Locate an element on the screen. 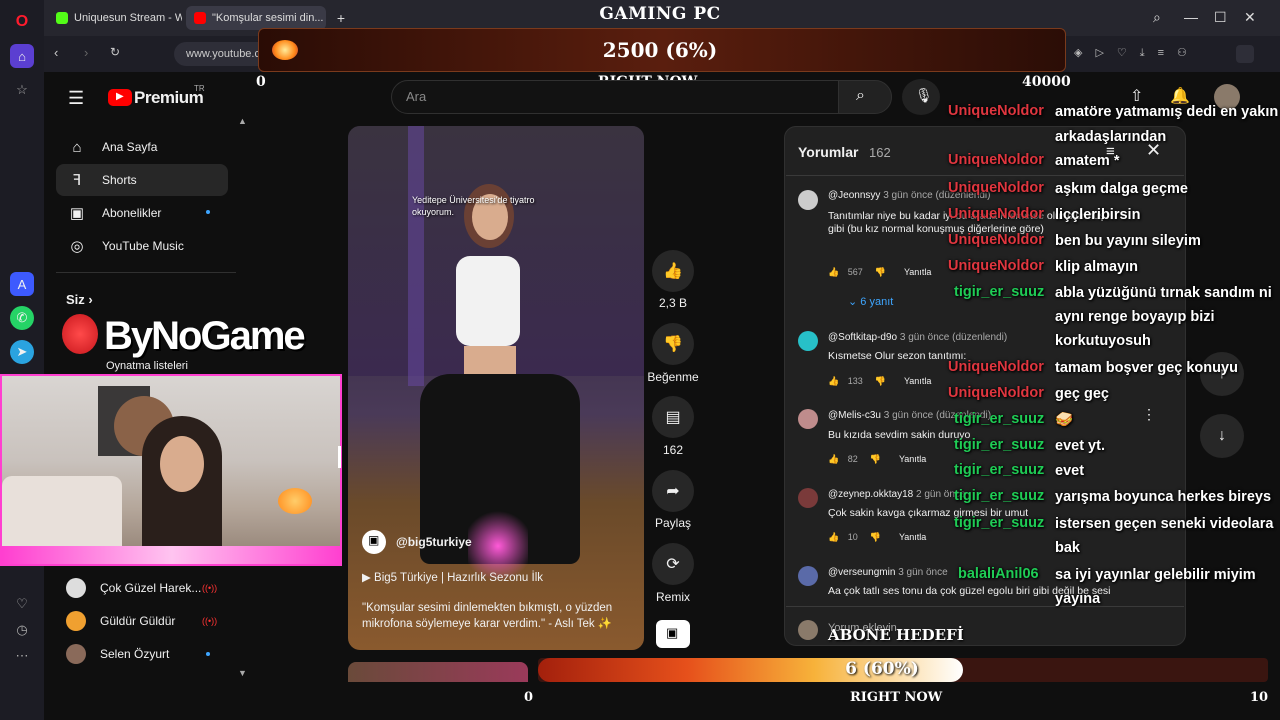 Image resolution: width=1280 pixels, height=720 pixels. cam-frame-accent is located at coordinates (342, 457).